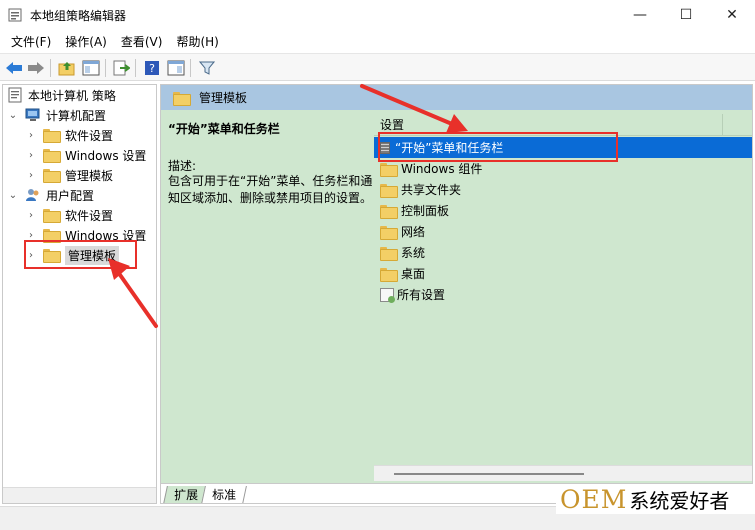 This screenshot has height=530, width=755. What do you see at coordinates (80, 254) in the screenshot?
I see `annotation-highlight-tree` at bounding box center [80, 254].